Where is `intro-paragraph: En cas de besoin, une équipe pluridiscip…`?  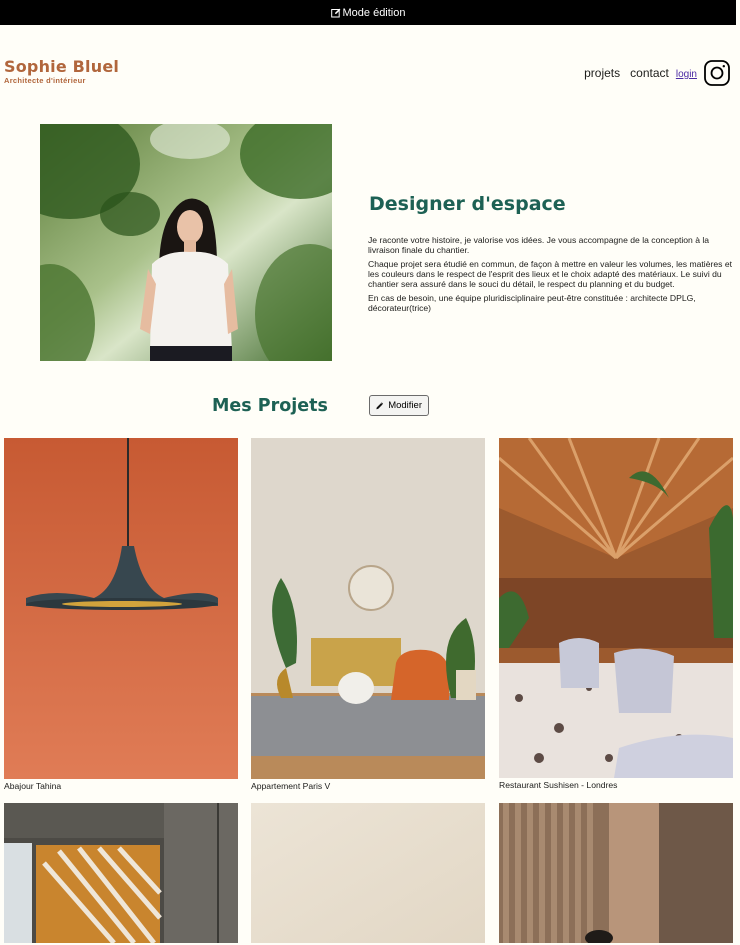 intro-paragraph: En cas de besoin, une équipe pluridiscip… is located at coordinates (532, 303).